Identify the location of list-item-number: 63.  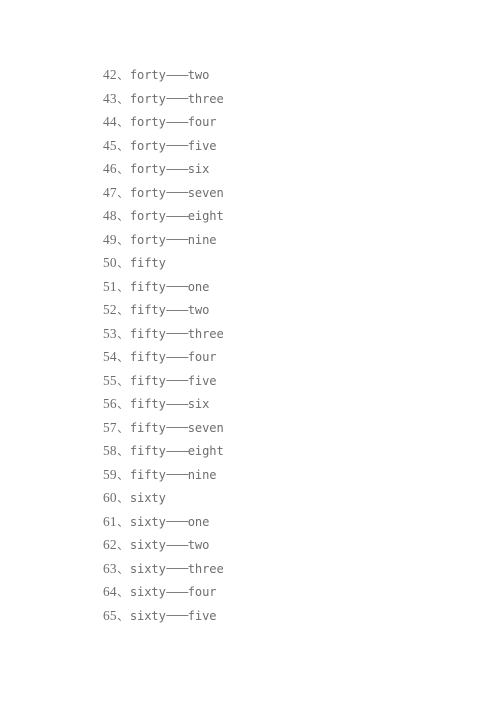
(110, 568).